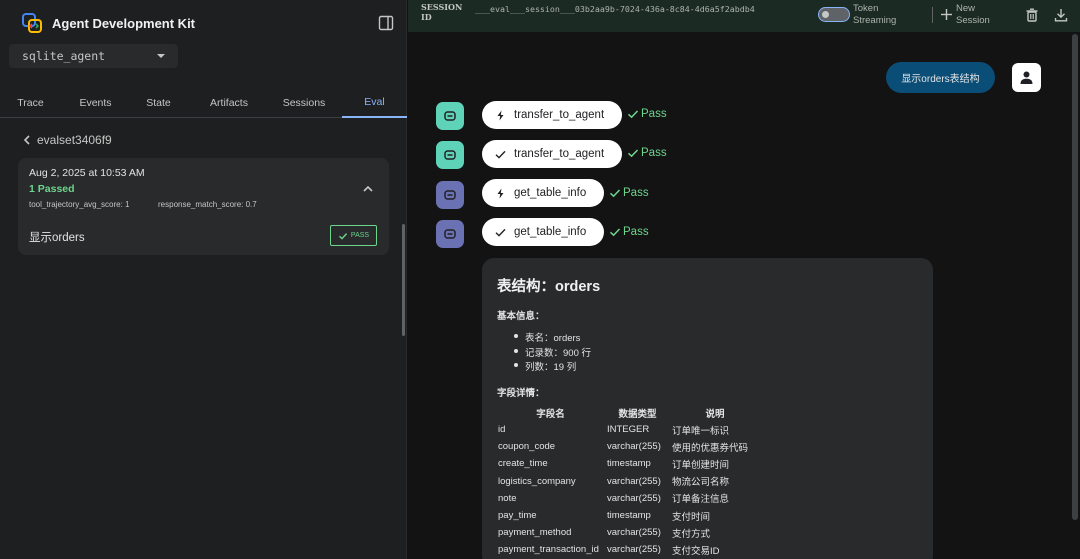  What do you see at coordinates (637, 414) in the screenshot?
I see `column-header: 数据类型` at bounding box center [637, 414].